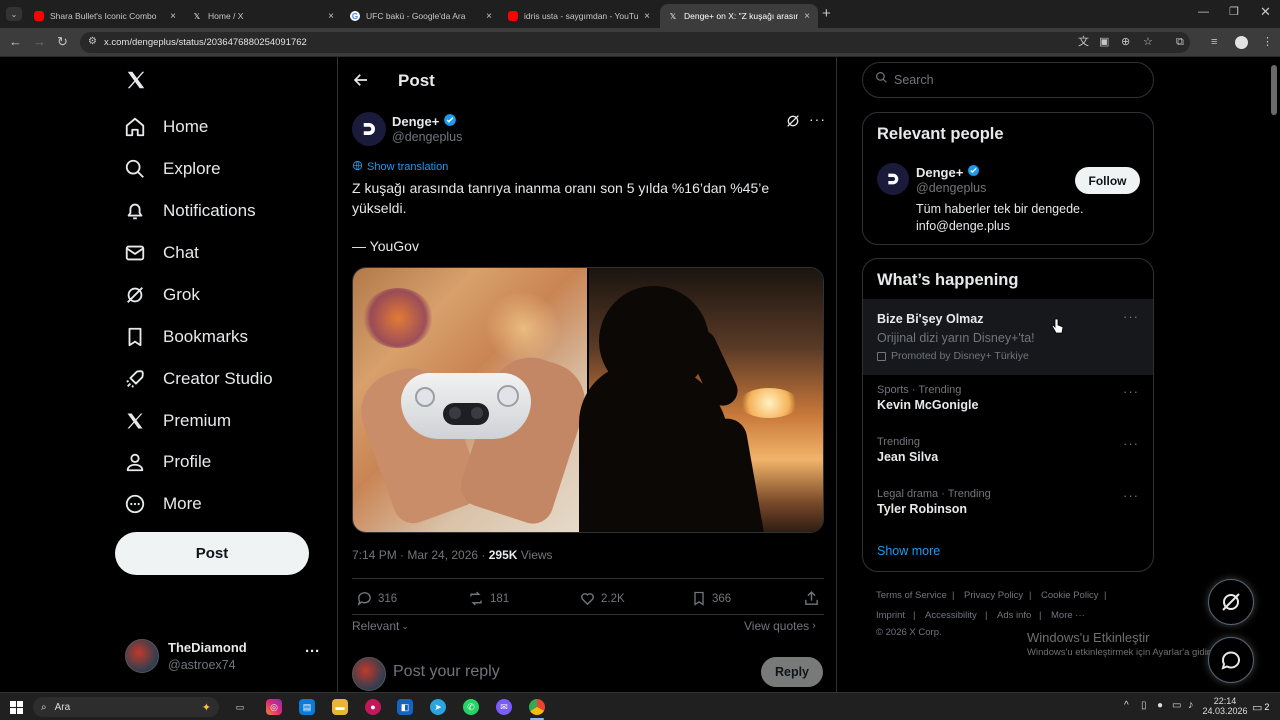 This screenshot has height=720, width=1280. I want to click on cast-icon: ▣, so click(1104, 42).